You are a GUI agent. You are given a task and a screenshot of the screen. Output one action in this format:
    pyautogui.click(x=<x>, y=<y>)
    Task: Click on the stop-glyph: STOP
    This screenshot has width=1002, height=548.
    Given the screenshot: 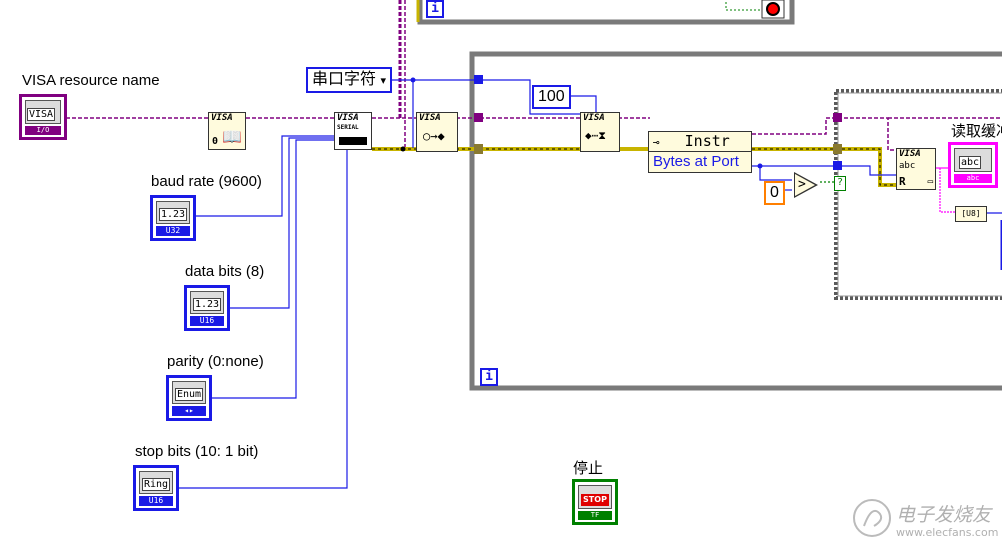 What is the action you would take?
    pyautogui.click(x=595, y=500)
    